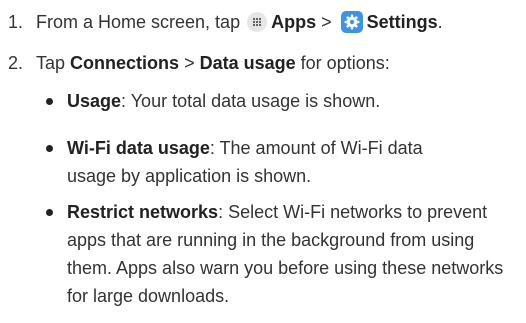  Describe the element at coordinates (143, 212) in the screenshot. I see `bullet-term: Restrict networks` at that location.